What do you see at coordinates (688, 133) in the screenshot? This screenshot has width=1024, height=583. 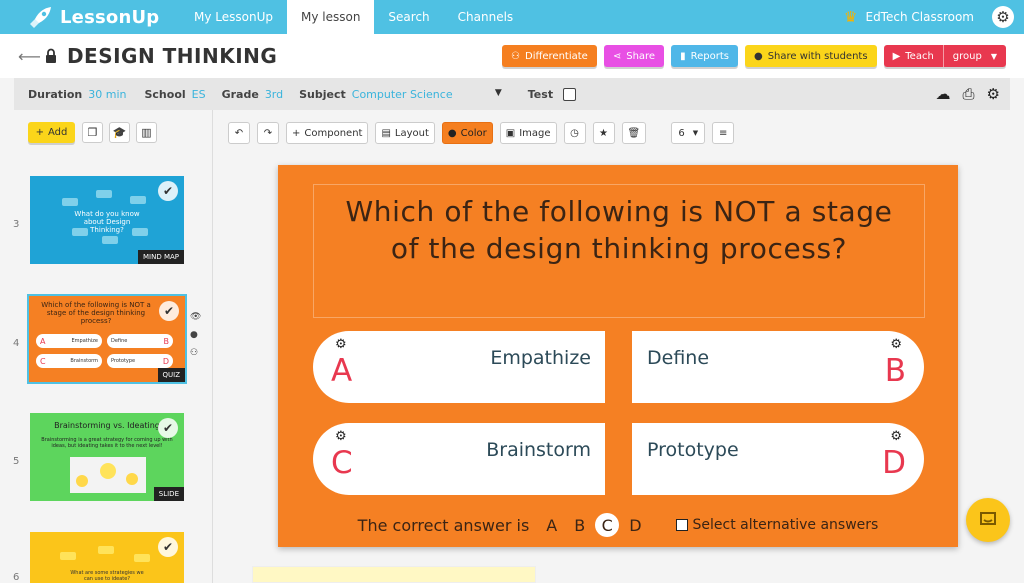 I see `font-size-select: 6 ▼` at bounding box center [688, 133].